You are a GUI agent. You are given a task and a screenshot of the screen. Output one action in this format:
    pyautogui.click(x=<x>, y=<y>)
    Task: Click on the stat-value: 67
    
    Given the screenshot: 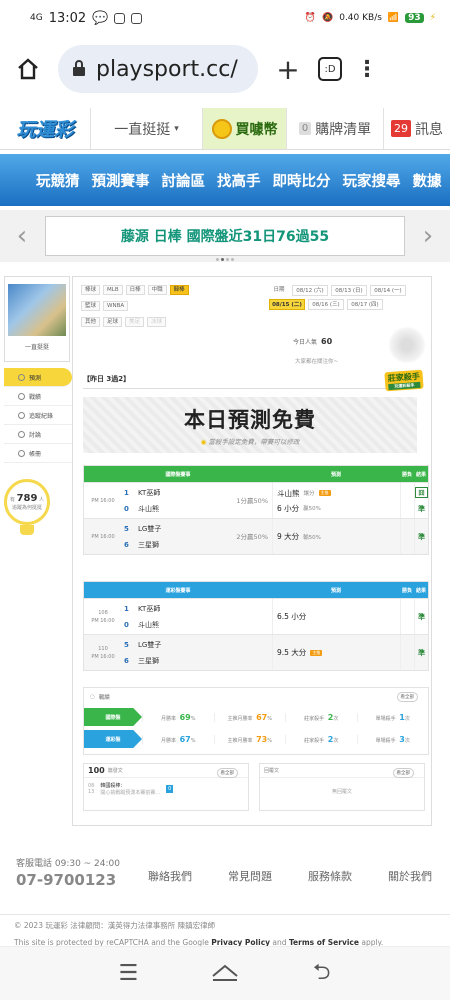 What is the action you would take?
    pyautogui.click(x=262, y=717)
    